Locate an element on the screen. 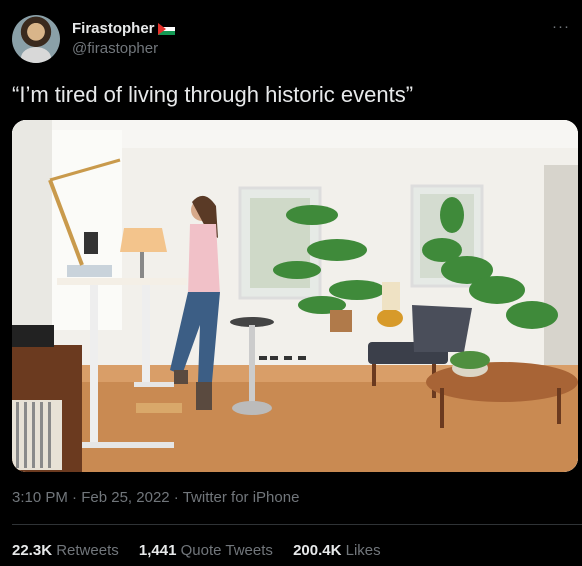 This screenshot has height=566, width=582. author-handle: @firastopher is located at coordinates (115, 48).